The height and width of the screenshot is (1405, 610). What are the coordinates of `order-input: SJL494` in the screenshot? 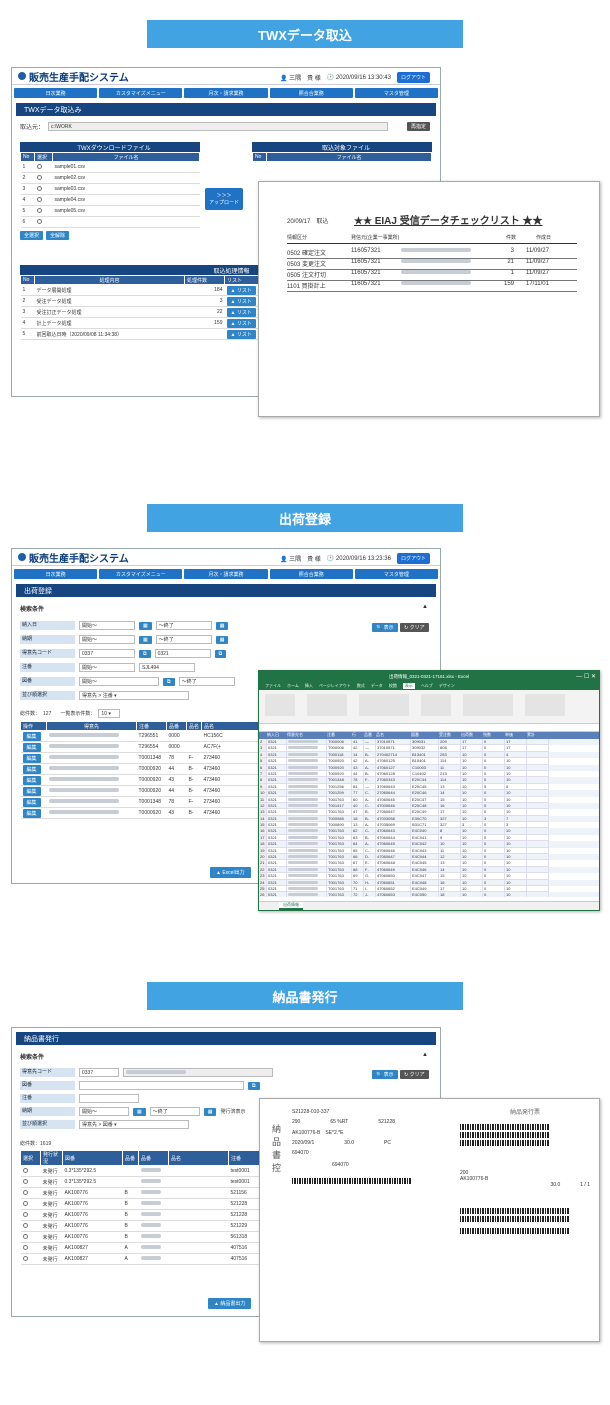 It's located at (167, 667).